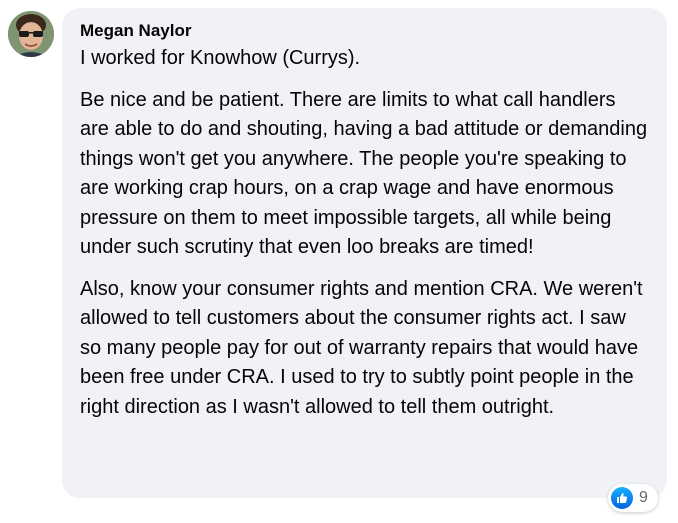 Image resolution: width=678 pixels, height=523 pixels. Describe the element at coordinates (364, 31) in the screenshot. I see `comment-author: Megan Naylor` at that location.